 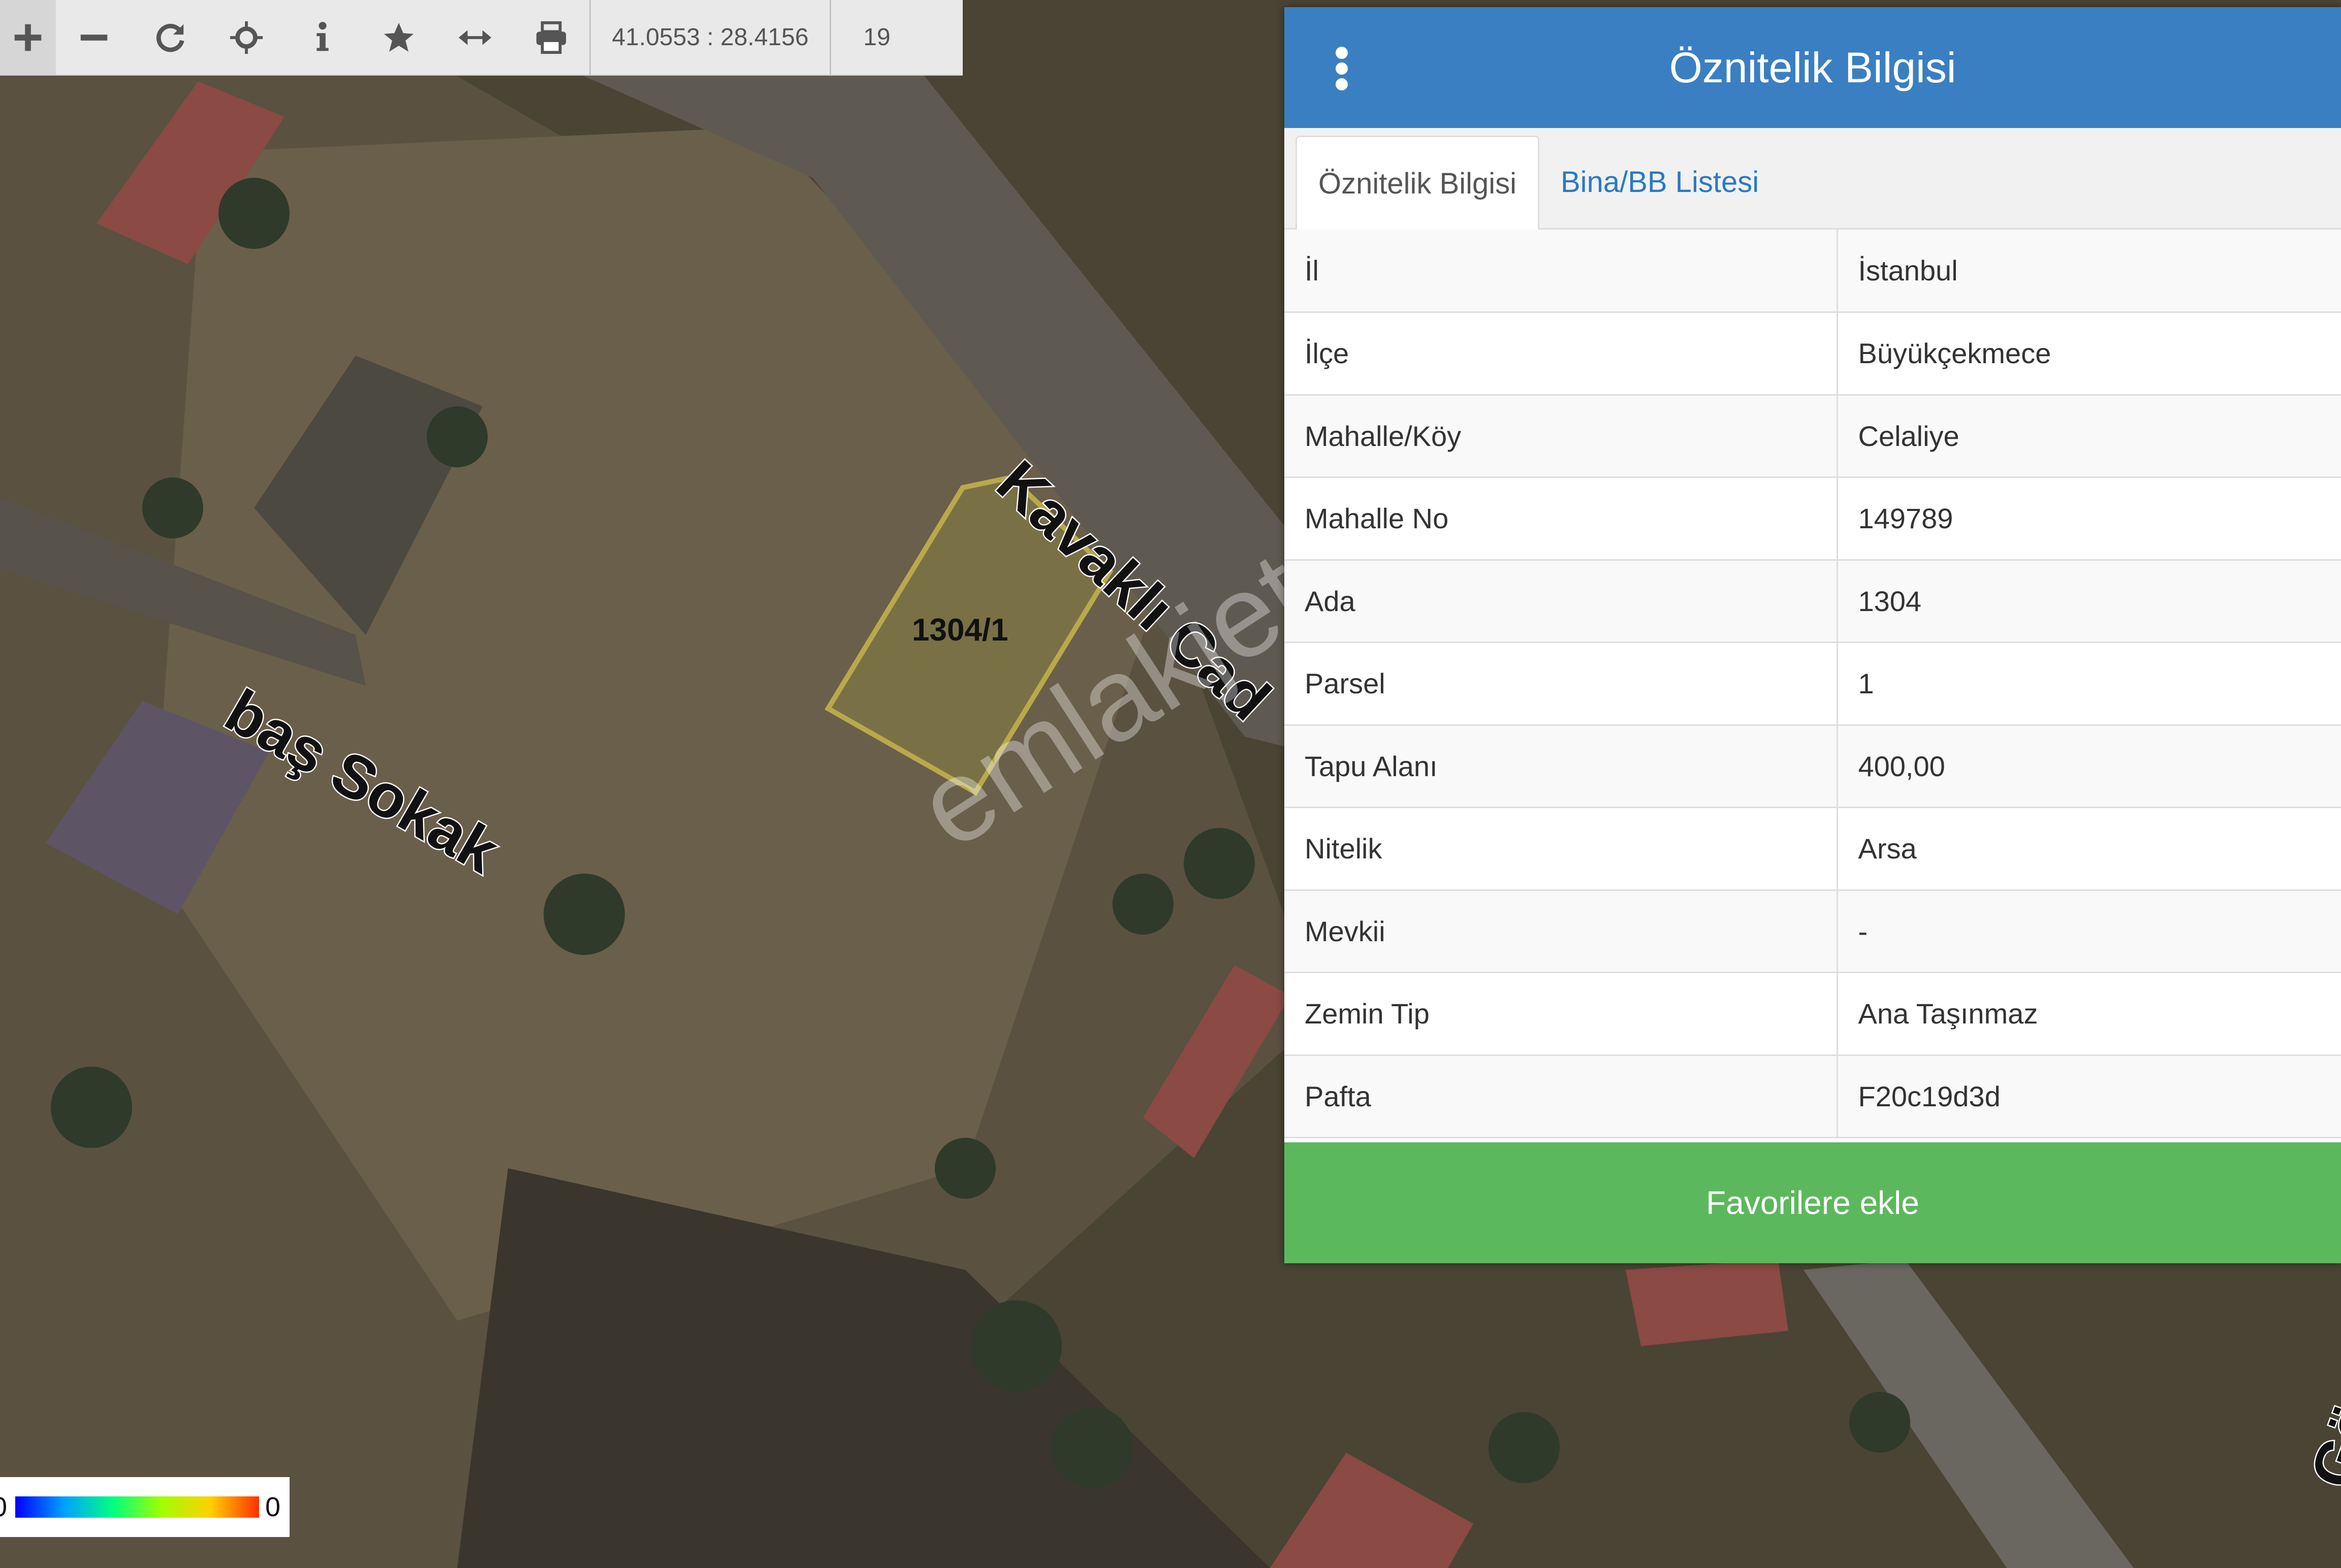 I want to click on legend-min: 0, so click(x=3, y=1507).